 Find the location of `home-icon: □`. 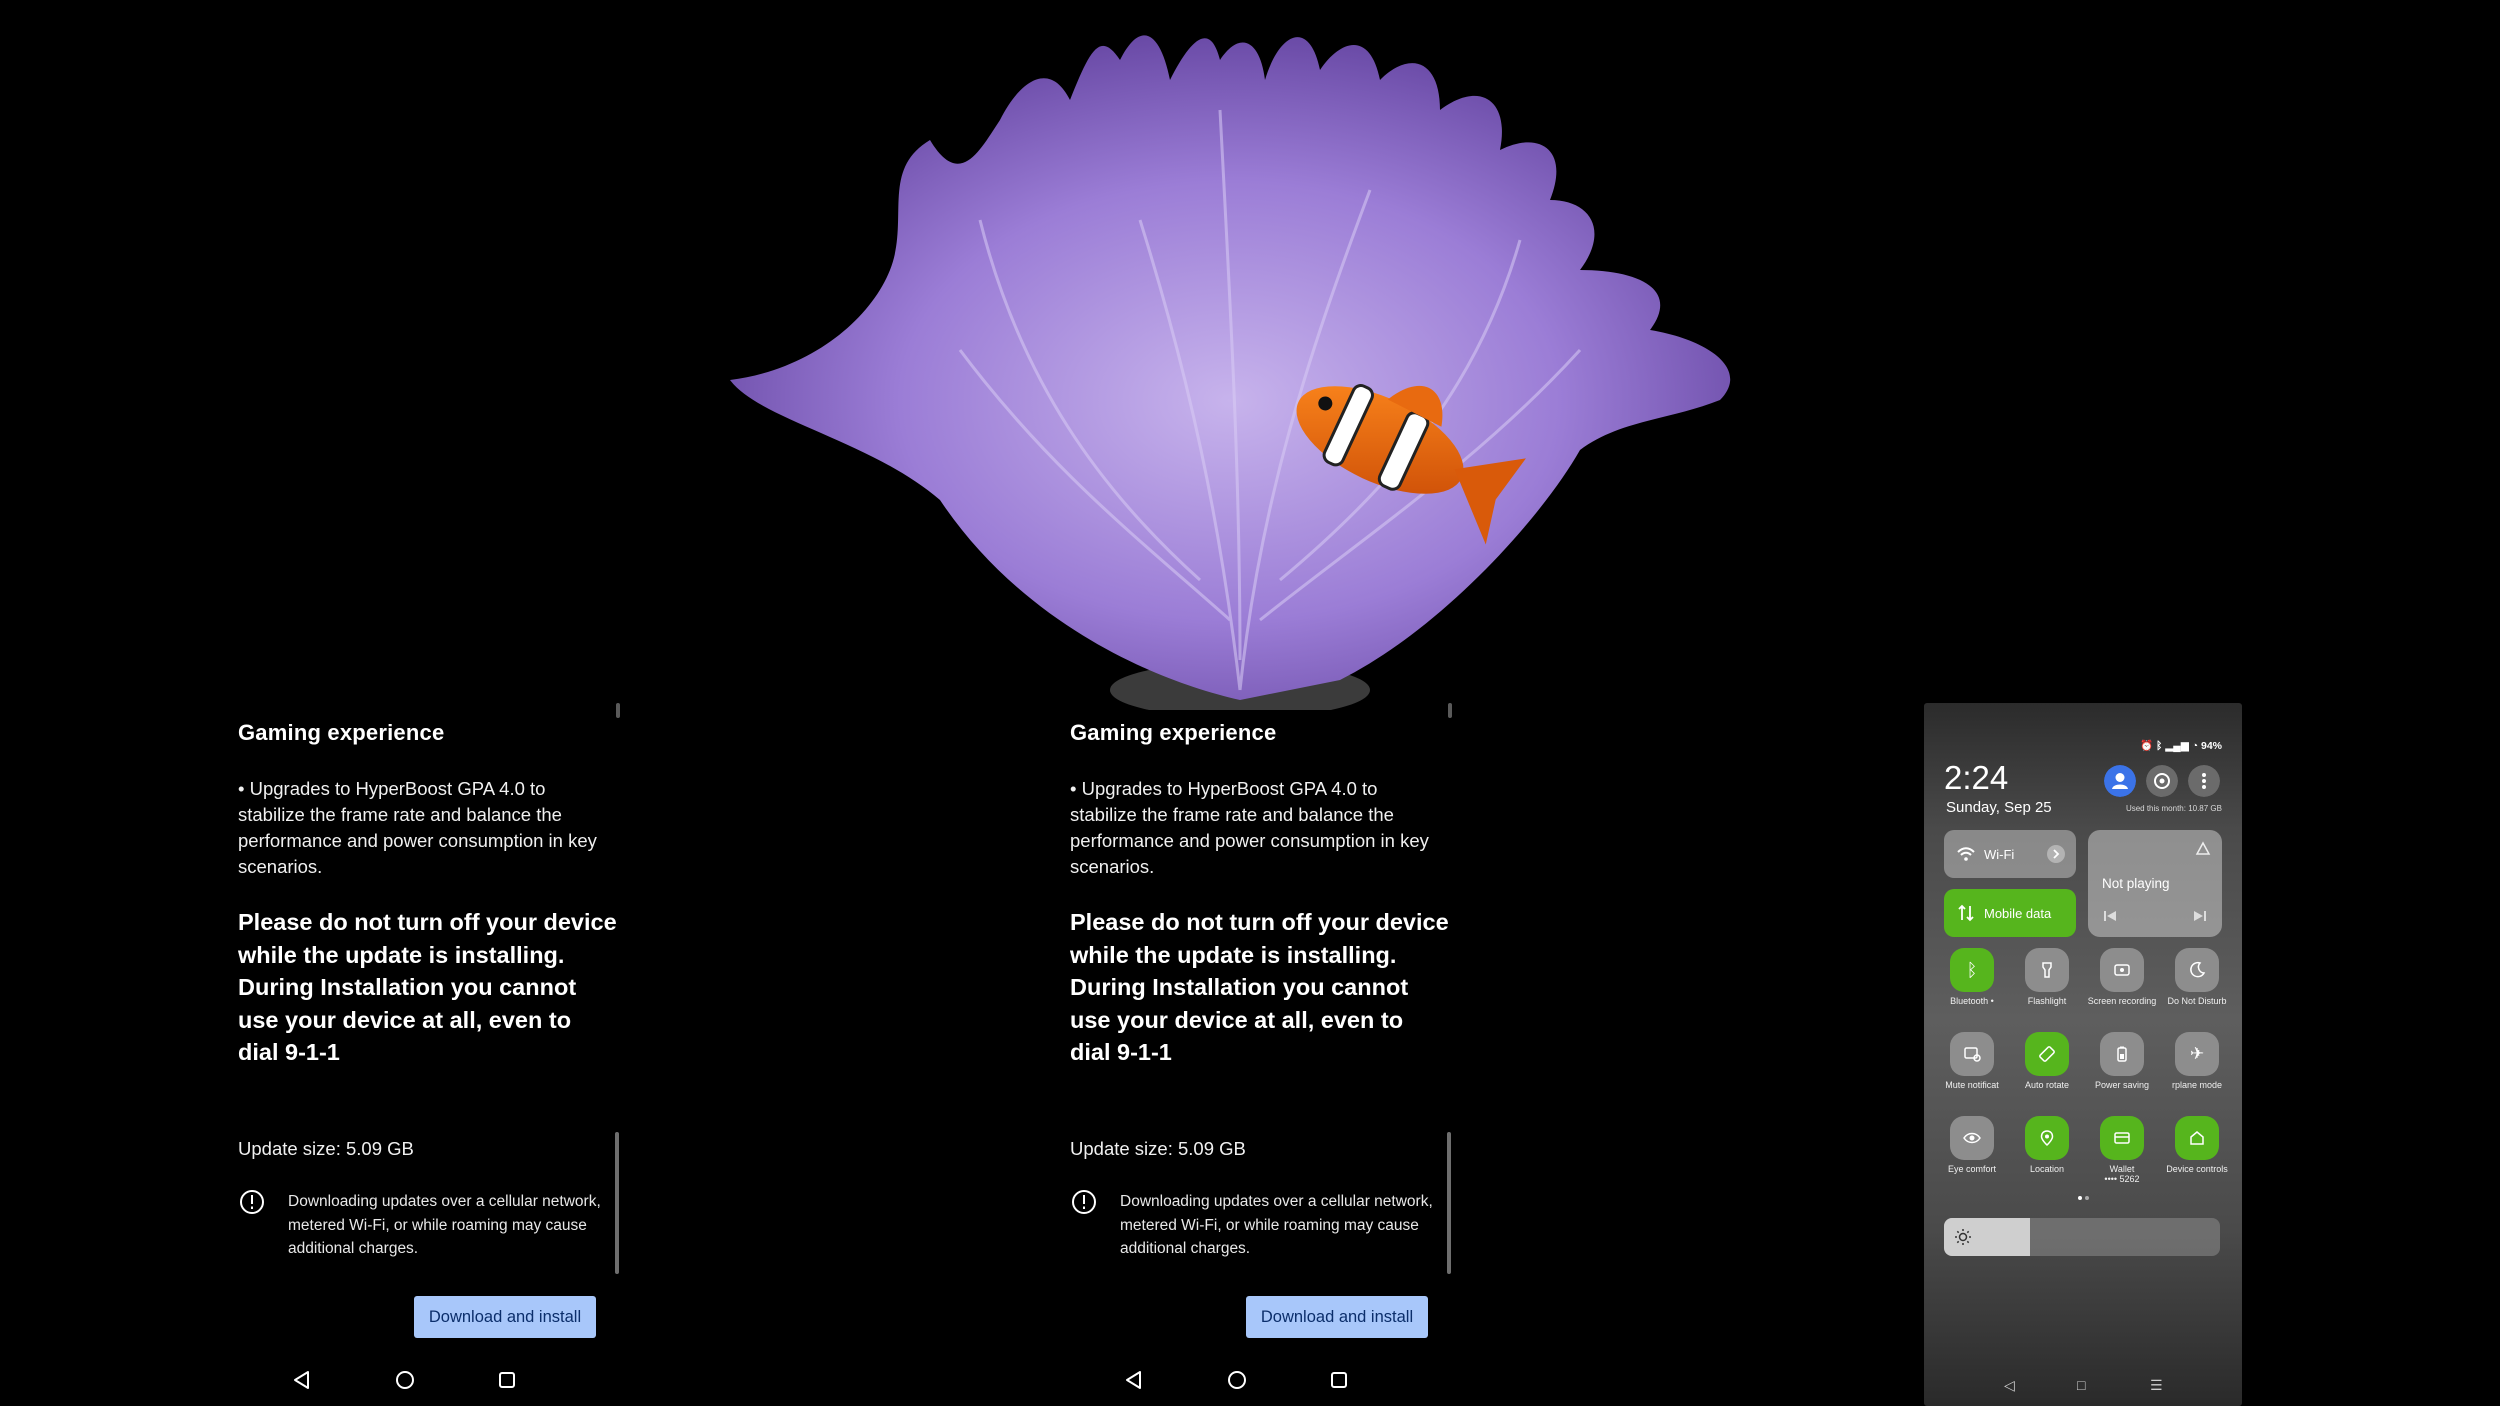

home-icon: □ is located at coordinates (2081, 1385).